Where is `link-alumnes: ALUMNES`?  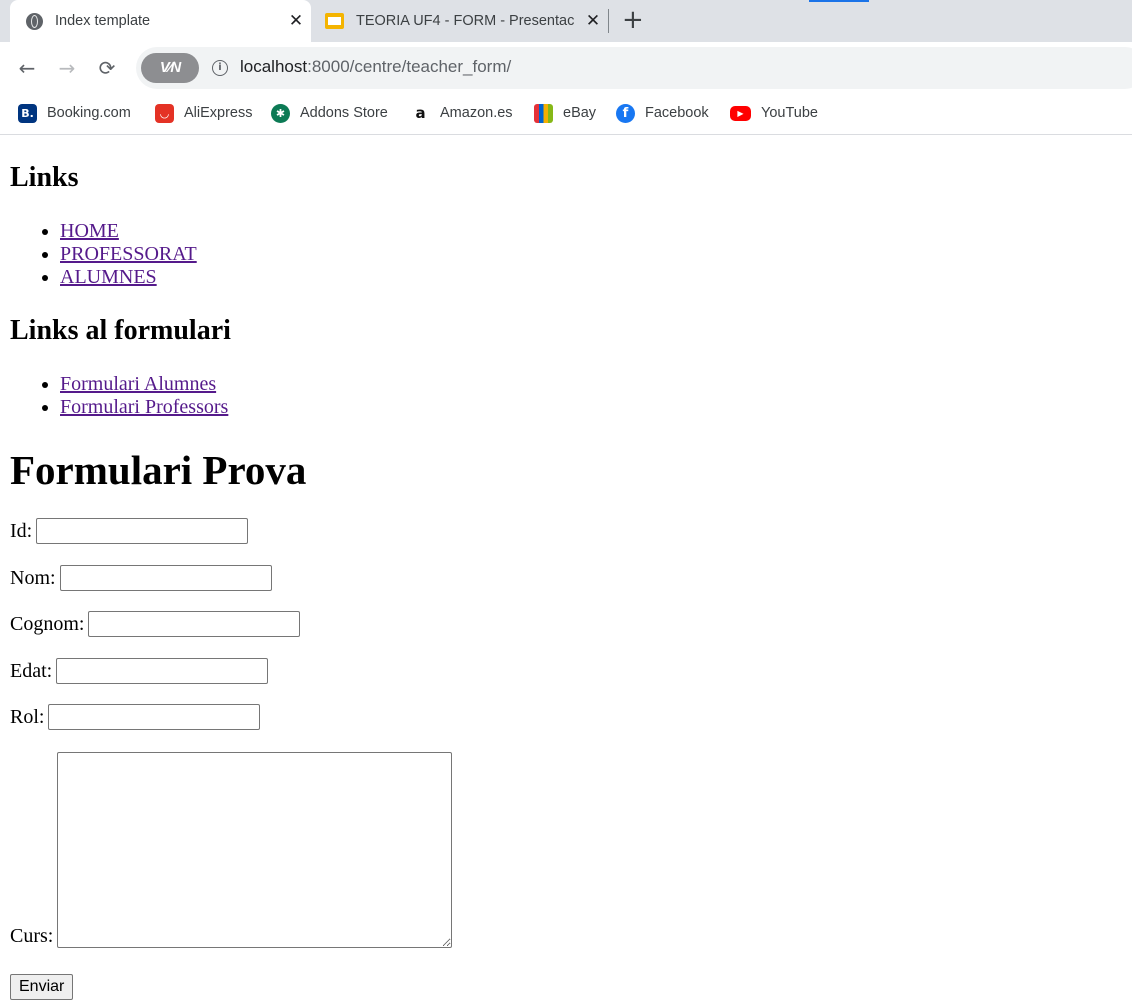 link-alumnes: ALUMNES is located at coordinates (108, 277).